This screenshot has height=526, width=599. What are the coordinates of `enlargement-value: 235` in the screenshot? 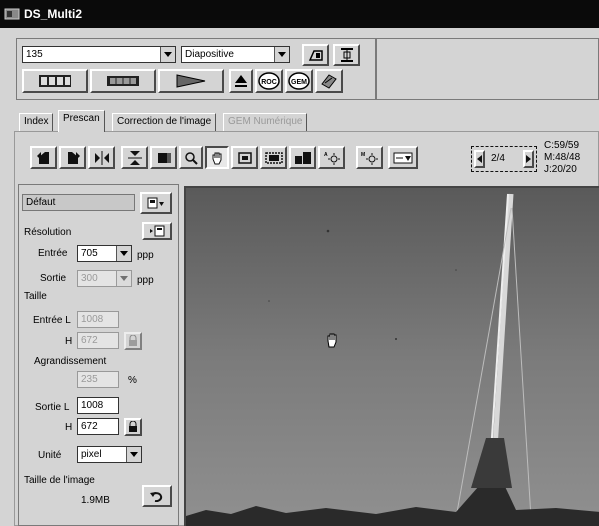 It's located at (89, 379).